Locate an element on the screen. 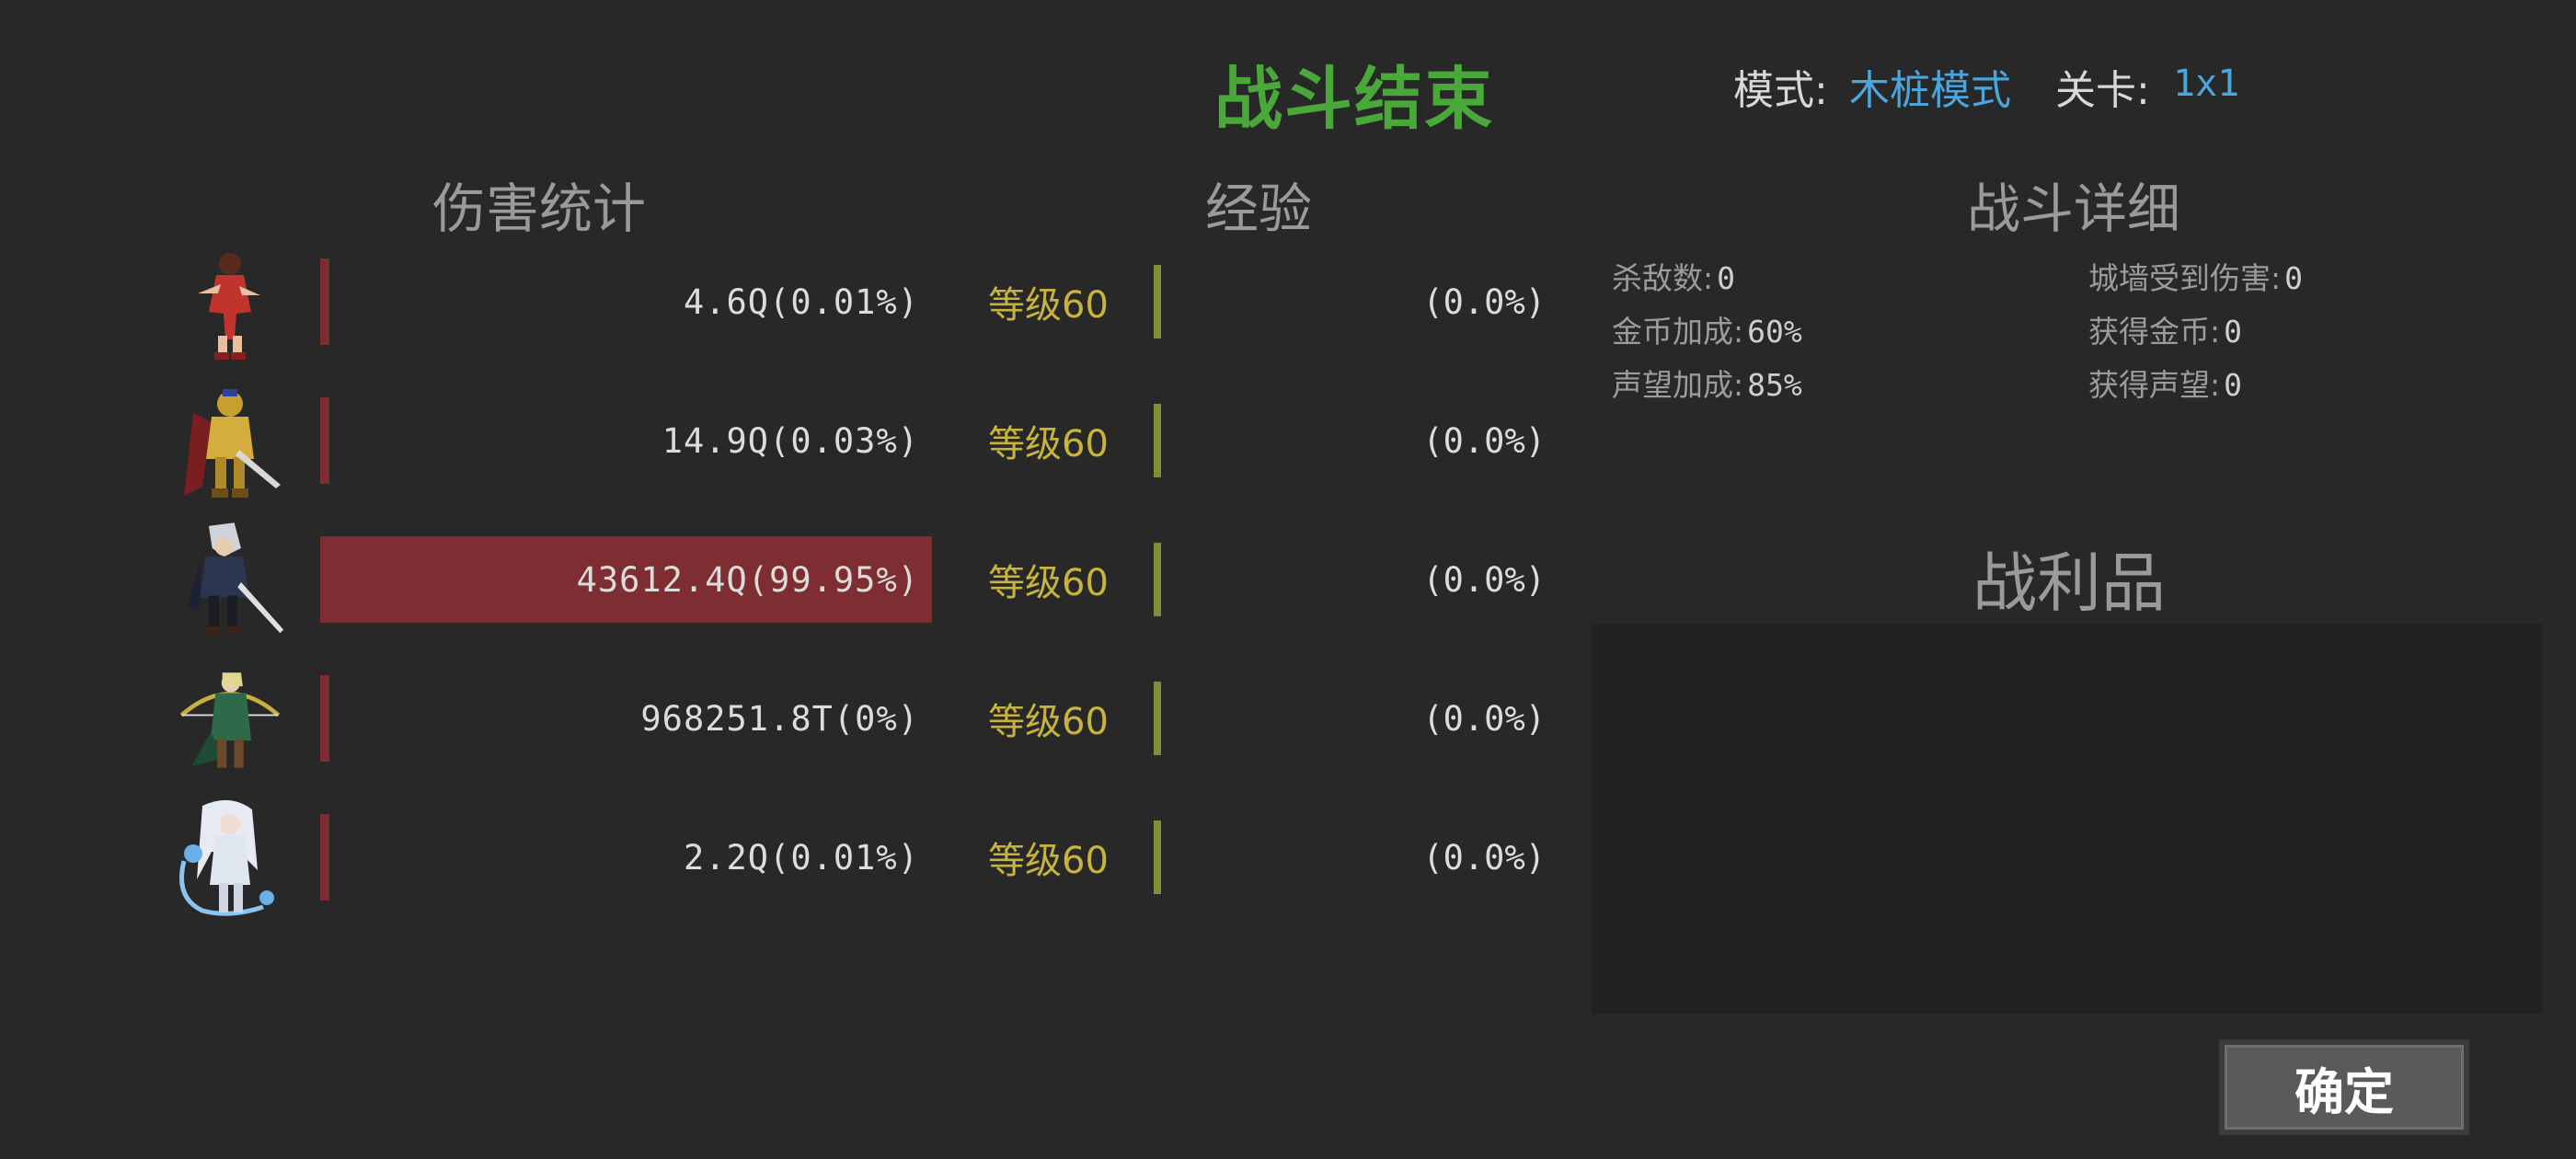 This screenshot has height=1159, width=2576. exp-bar-1: (0.0%) is located at coordinates (1351, 302).